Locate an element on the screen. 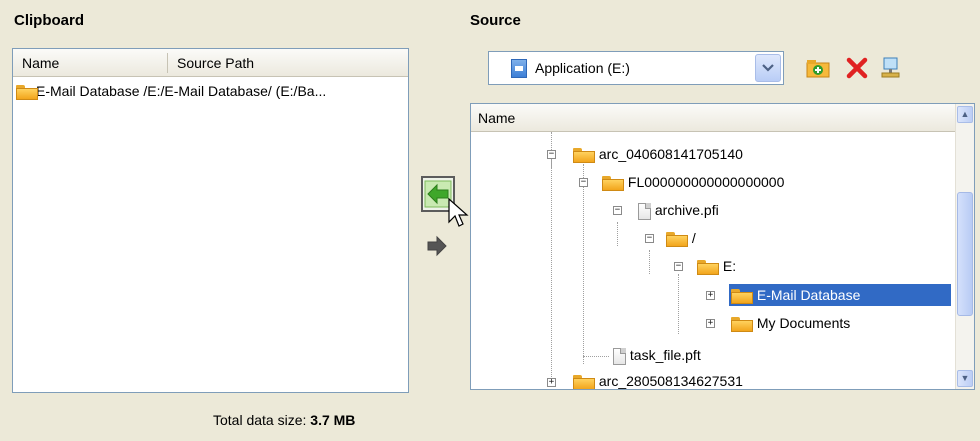  clipboard-item-name: E-Mail Database is located at coordinates (88, 91).